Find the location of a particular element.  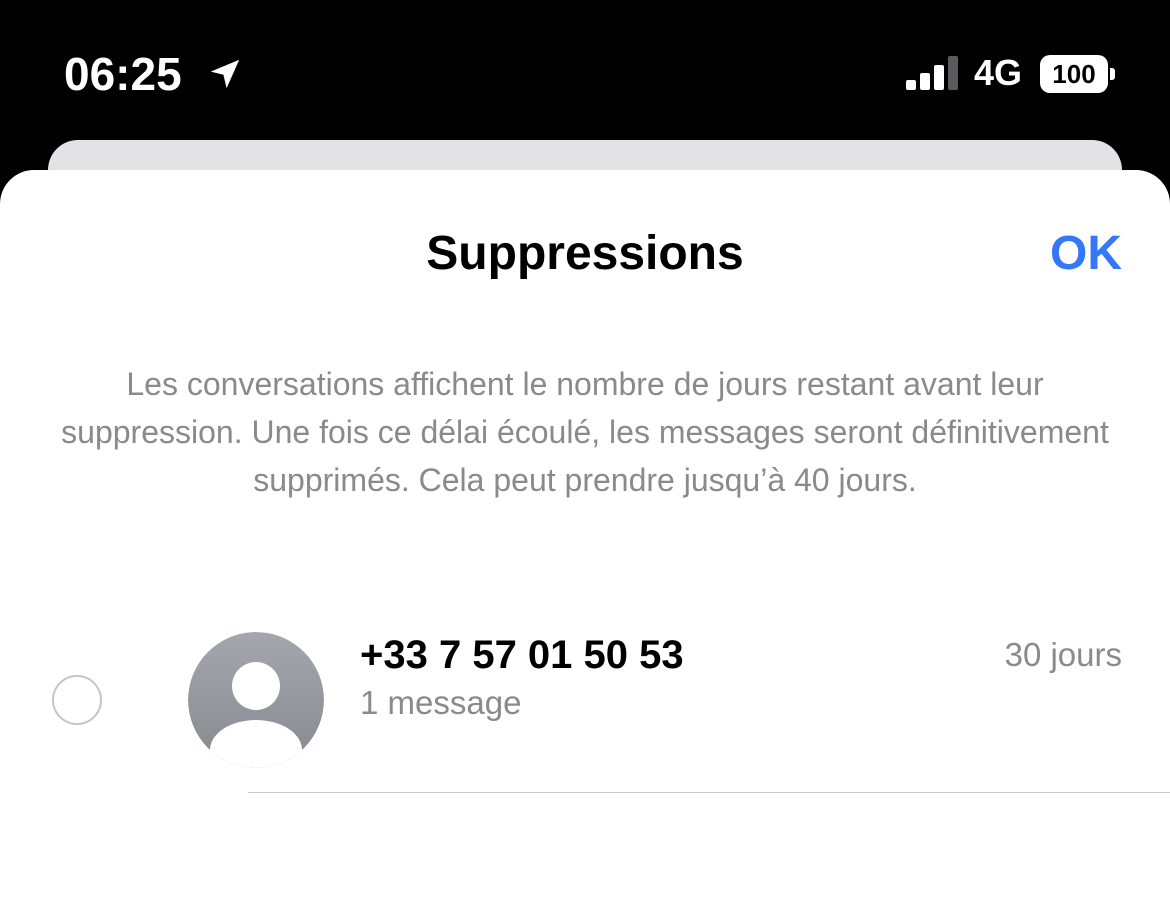

ok-button: OK is located at coordinates (1086, 254).